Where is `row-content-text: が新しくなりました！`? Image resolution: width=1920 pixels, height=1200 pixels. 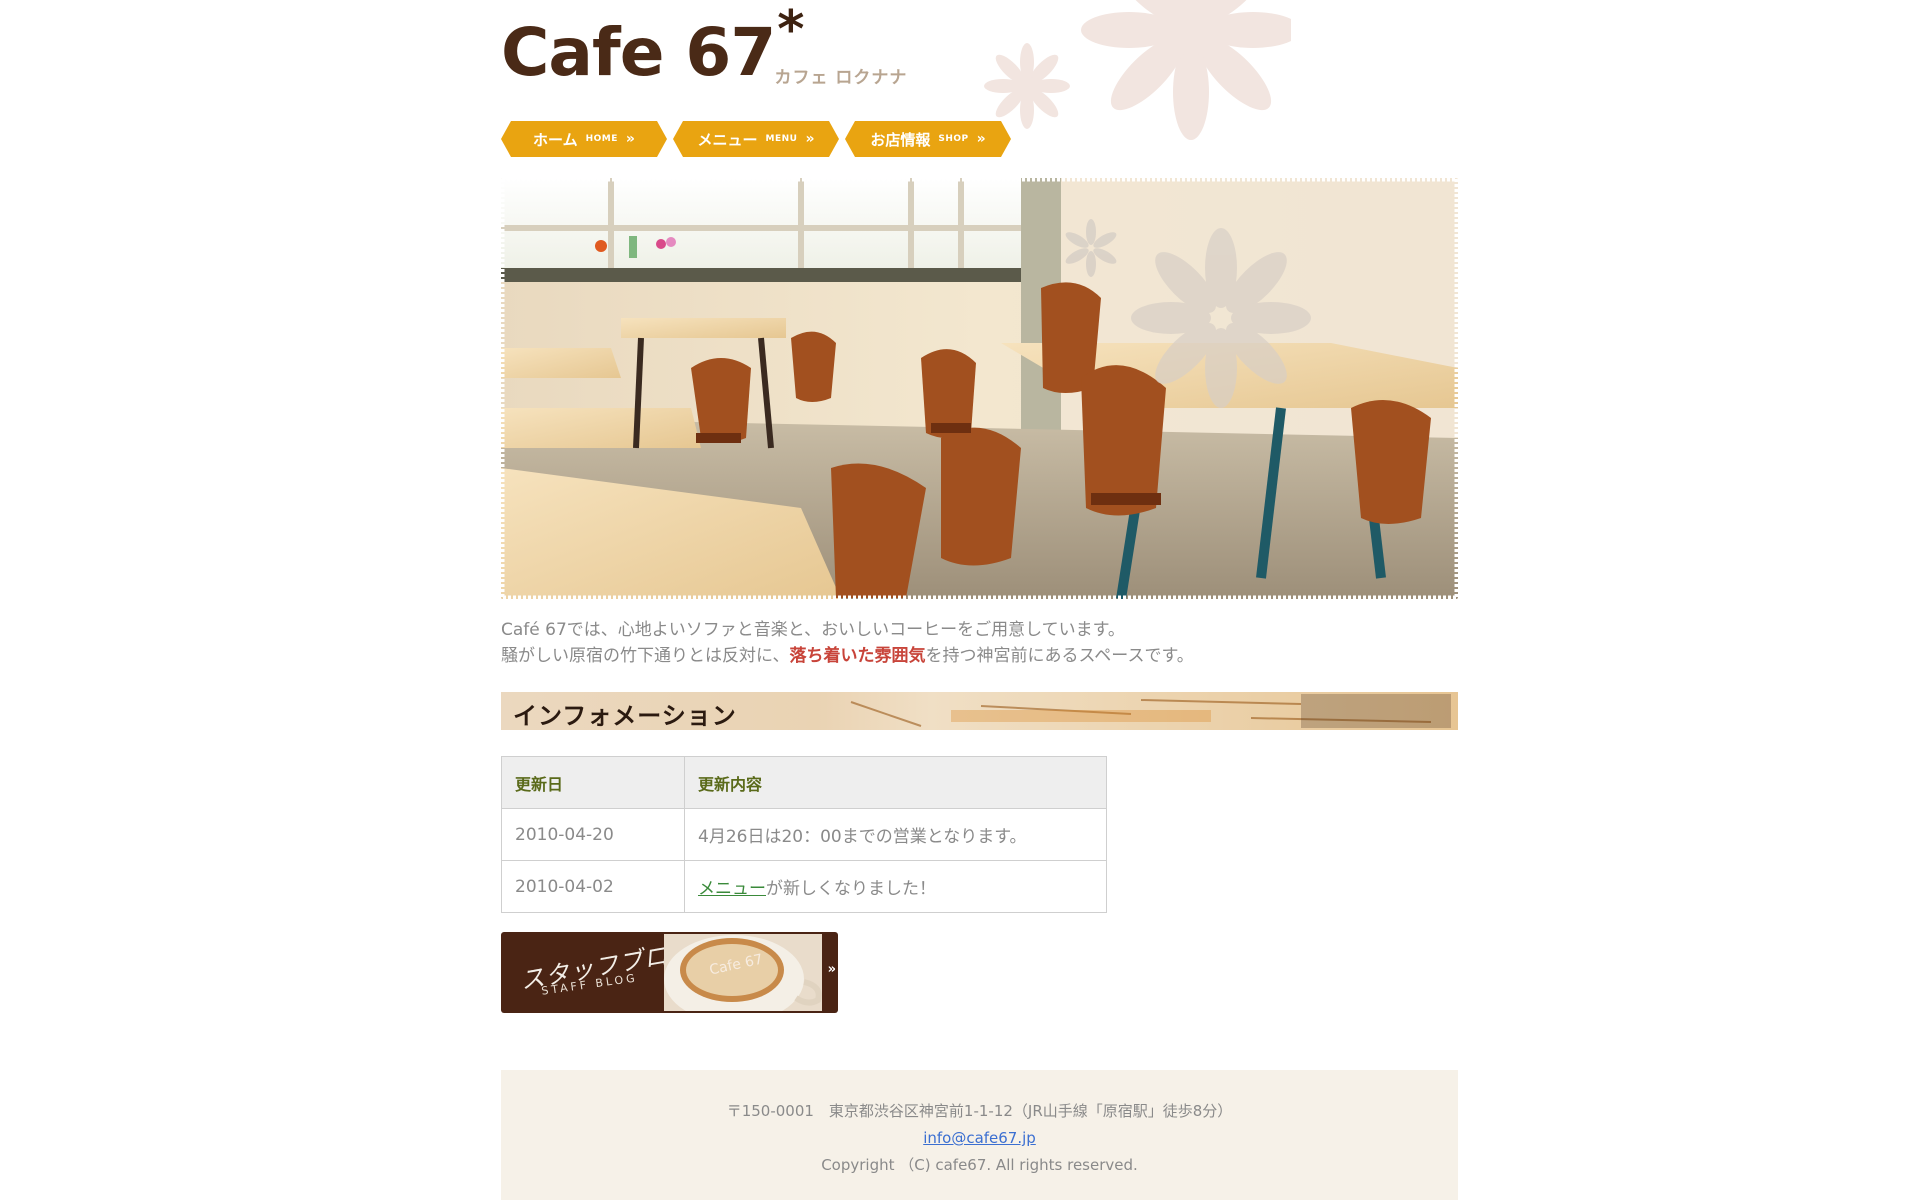
row-content-text: が新しくなりました！ is located at coordinates (851, 889).